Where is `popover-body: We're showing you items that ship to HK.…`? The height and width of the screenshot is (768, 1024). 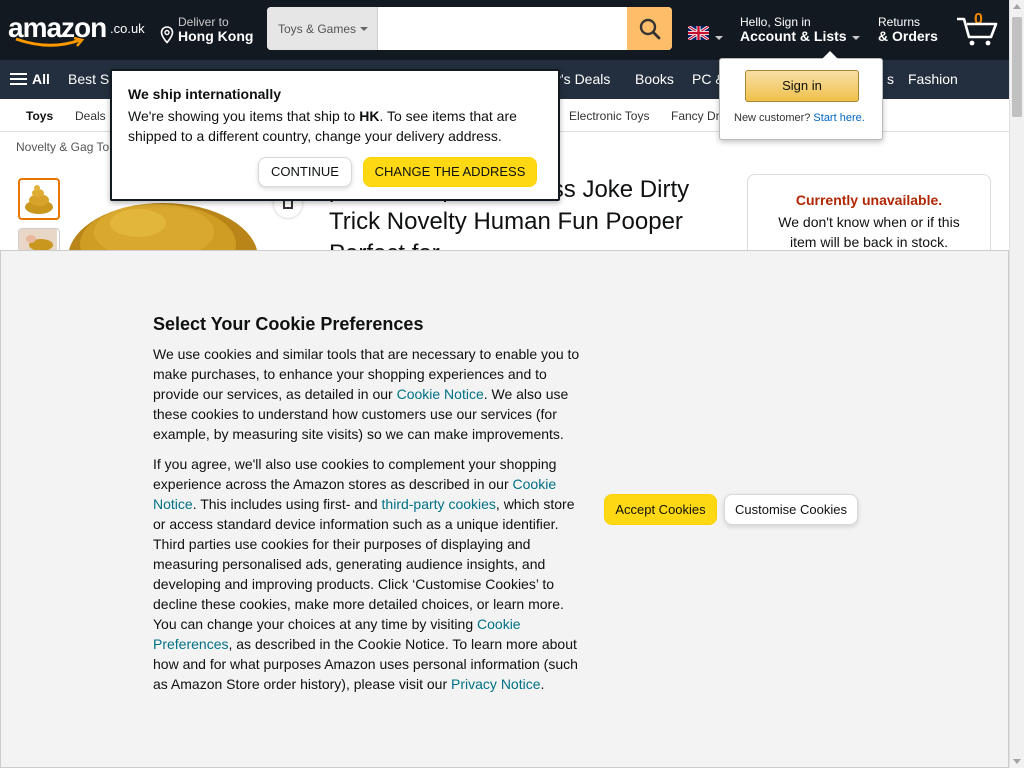 popover-body: We're showing you items that ship to HK.… is located at coordinates (338, 126).